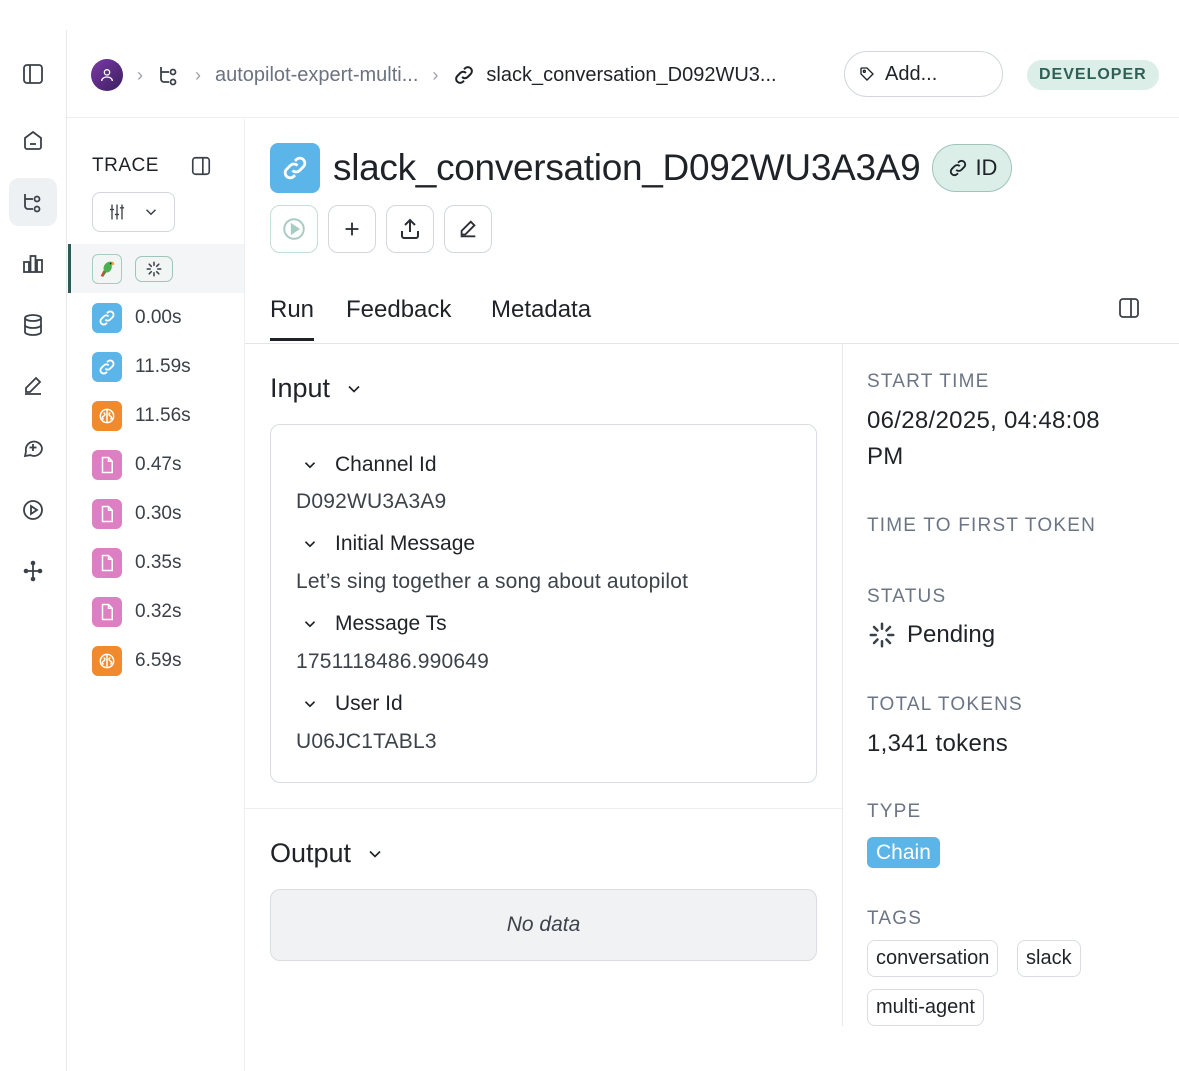  I want to click on trace-row: 6.59s, so click(156, 660).